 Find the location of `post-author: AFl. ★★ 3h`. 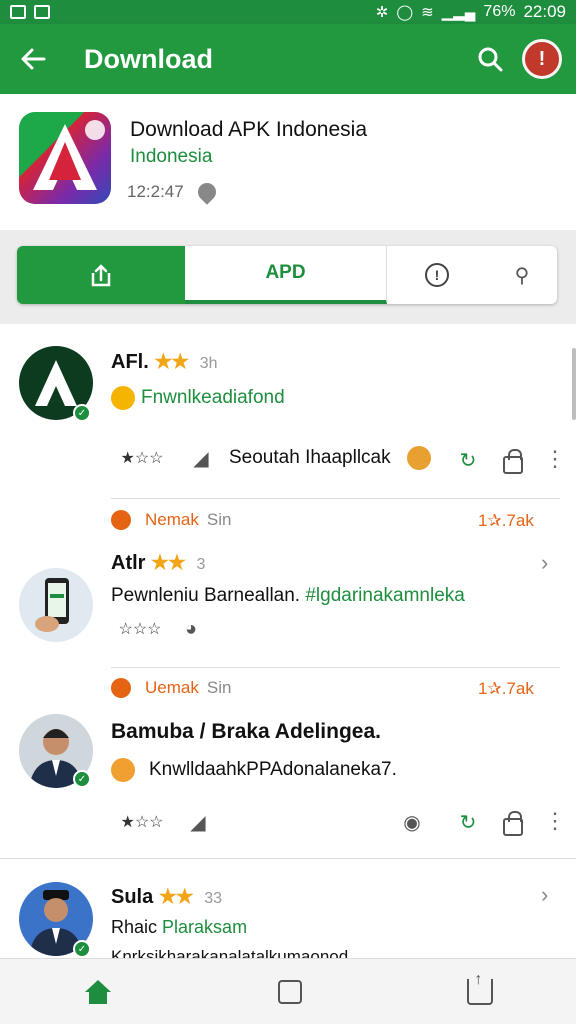

post-author: AFl. ★★ 3h is located at coordinates (164, 362).